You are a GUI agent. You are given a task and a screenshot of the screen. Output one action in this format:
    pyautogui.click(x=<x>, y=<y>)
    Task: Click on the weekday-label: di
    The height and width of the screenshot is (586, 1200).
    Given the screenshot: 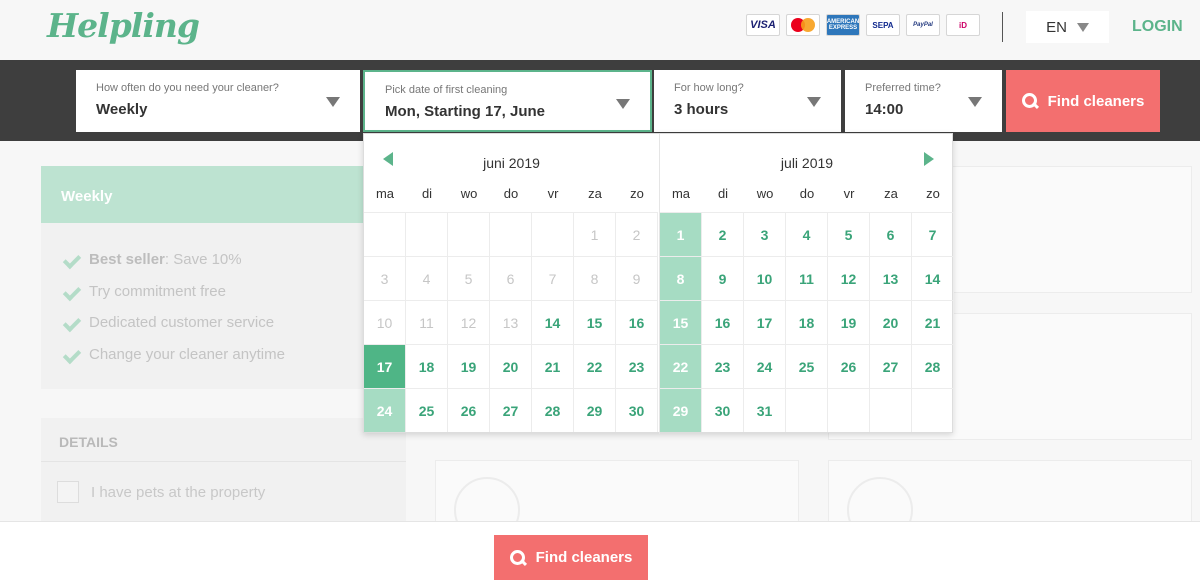 What is the action you would take?
    pyautogui.click(x=427, y=193)
    